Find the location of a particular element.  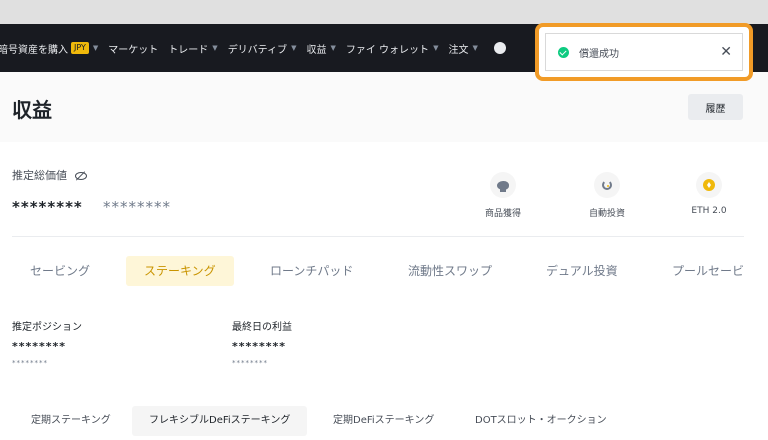

tab-pool-savings: プールセービ is located at coordinates (708, 271).